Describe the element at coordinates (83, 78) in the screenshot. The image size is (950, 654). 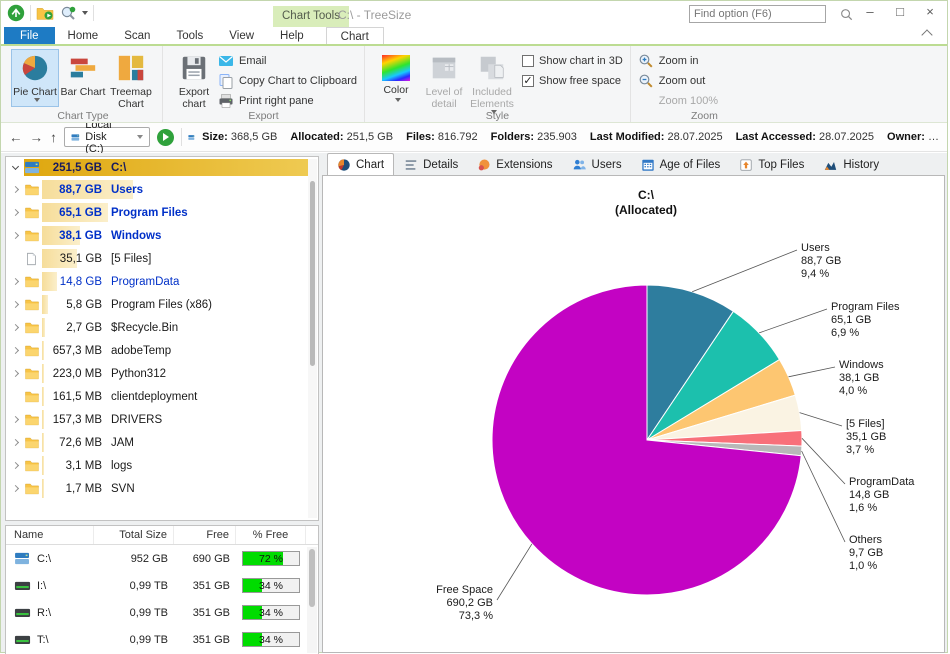
I see `bar-chart-button: Bar Chart` at that location.